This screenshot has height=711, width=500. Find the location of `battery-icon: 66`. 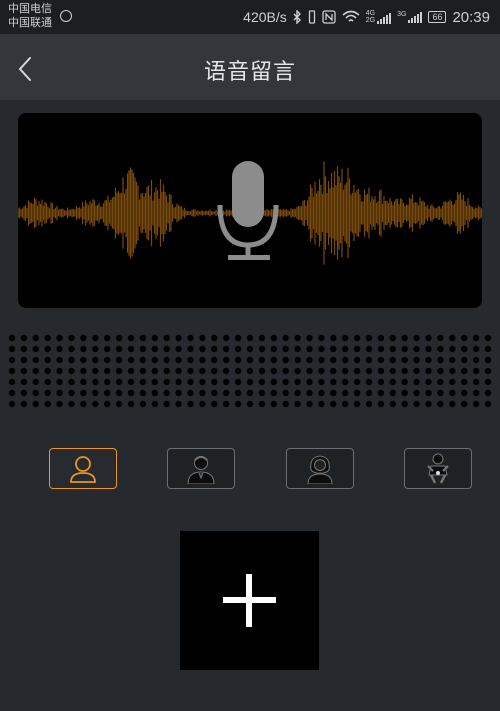

battery-icon: 66 is located at coordinates (437, 17).